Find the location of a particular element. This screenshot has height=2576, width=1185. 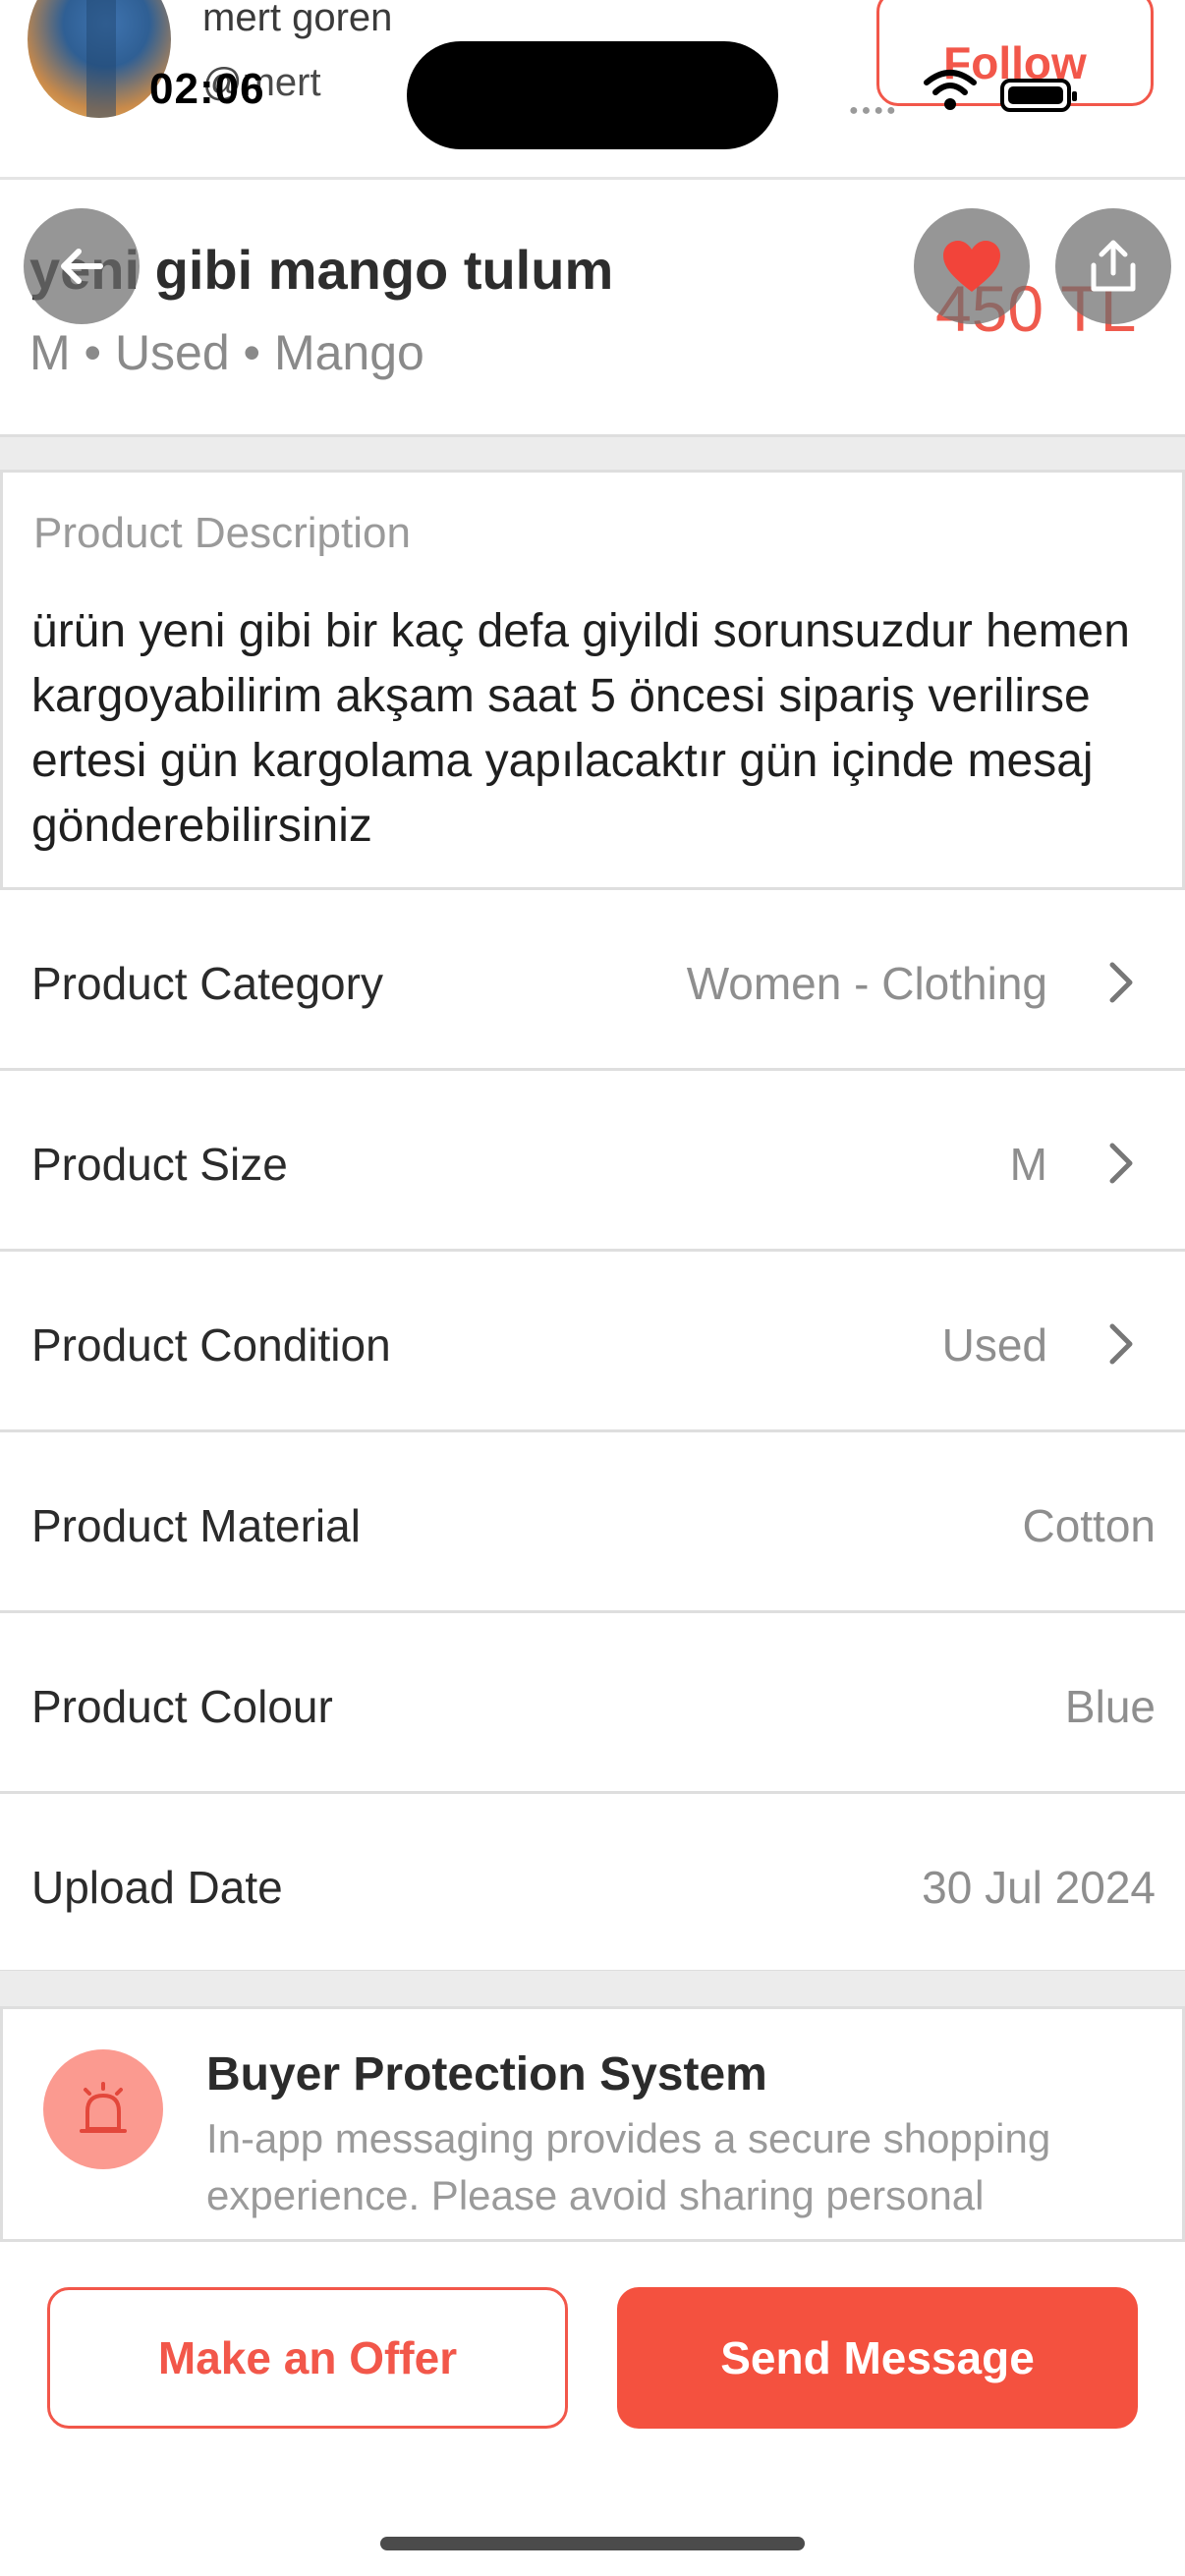

cellular-signal-icon: ●●●● is located at coordinates (874, 110).